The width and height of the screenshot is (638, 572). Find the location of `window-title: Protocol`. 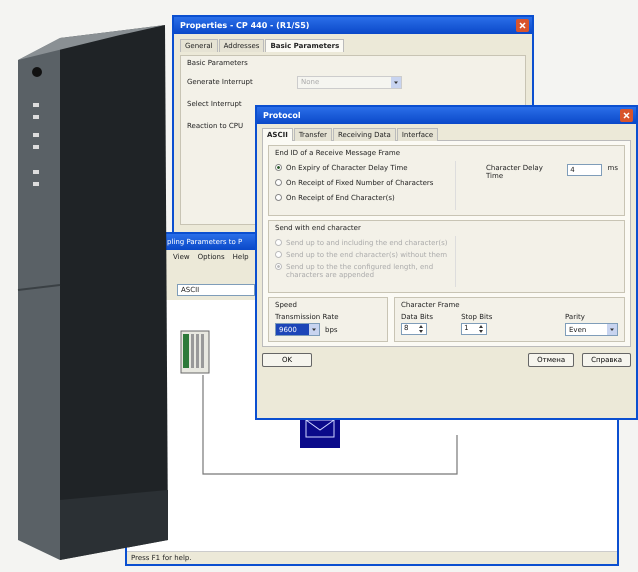

window-title: Protocol is located at coordinates (446, 115).